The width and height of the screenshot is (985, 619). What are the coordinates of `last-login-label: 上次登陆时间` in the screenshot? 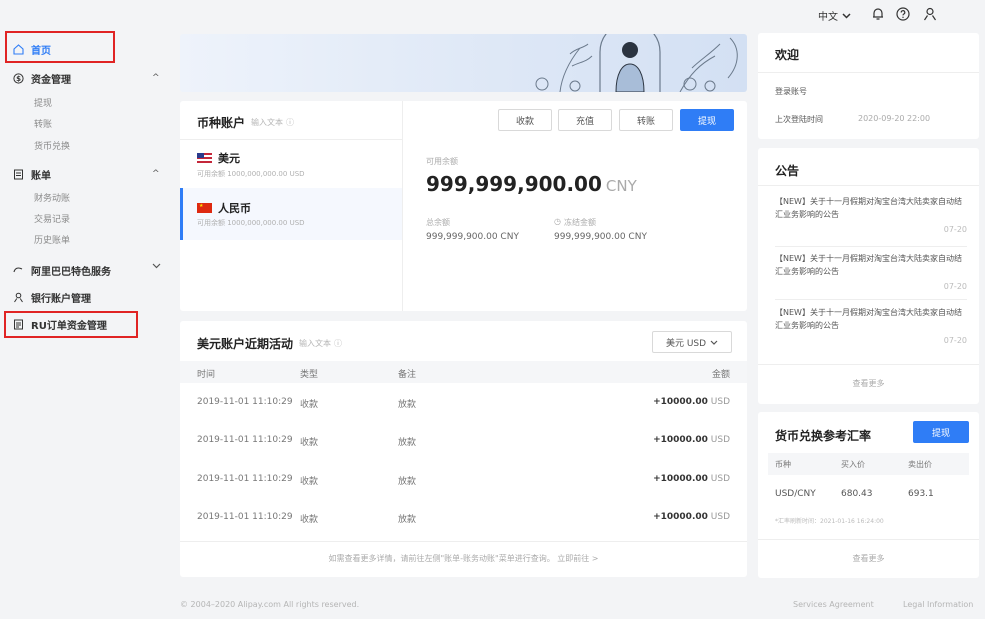 It's located at (799, 119).